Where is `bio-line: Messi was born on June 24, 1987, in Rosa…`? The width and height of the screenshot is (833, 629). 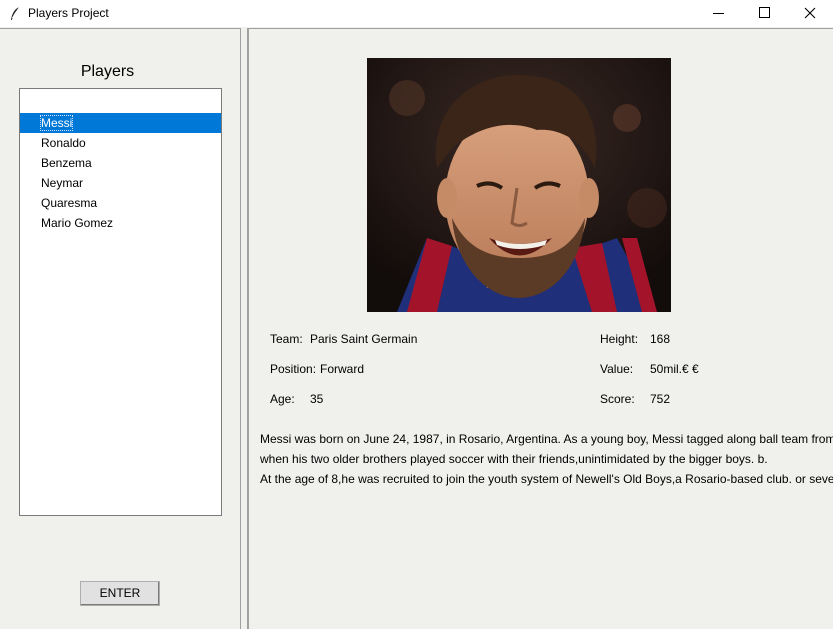
bio-line: Messi was born on June 24, 1987, in Rosa… is located at coordinates (546, 439).